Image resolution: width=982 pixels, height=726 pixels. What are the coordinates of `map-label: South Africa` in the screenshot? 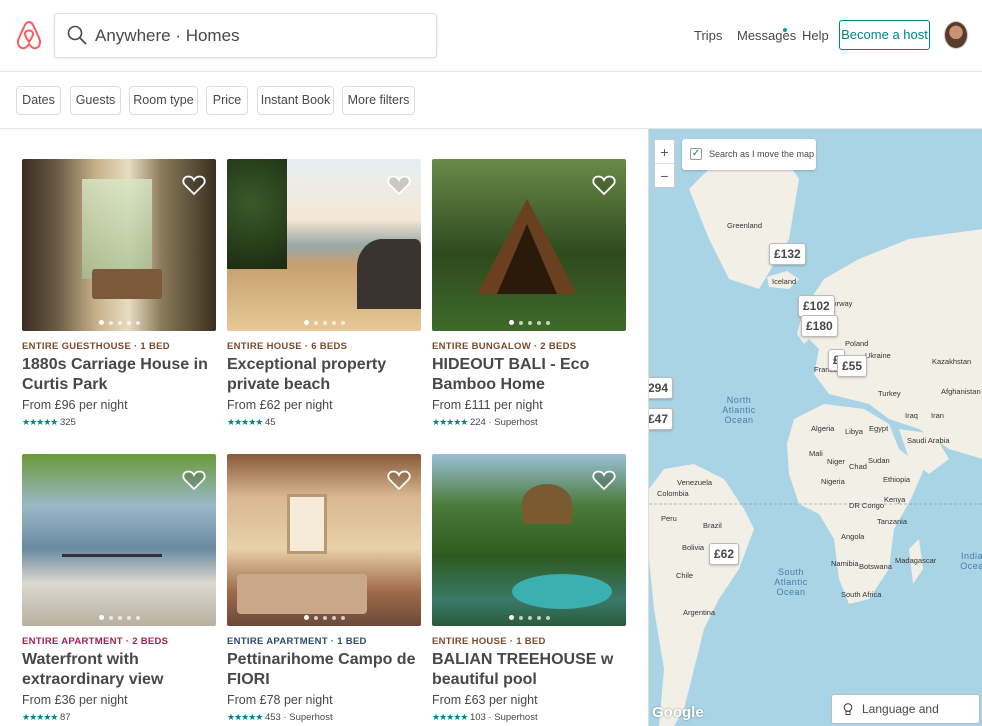 It's located at (861, 594).